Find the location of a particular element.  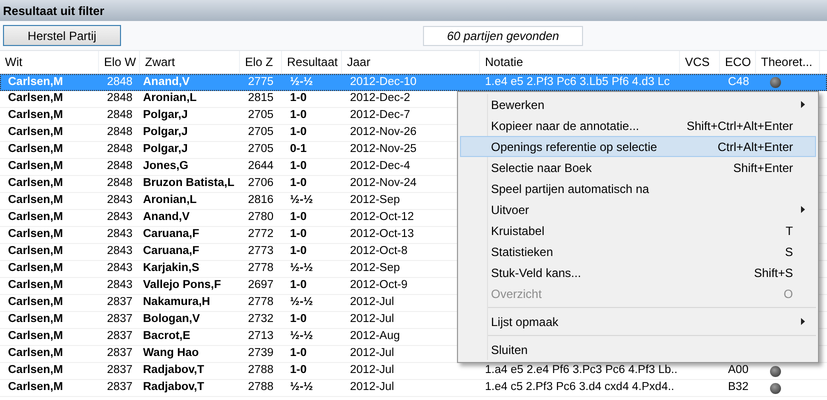

column-header: Jaar is located at coordinates (411, 62).